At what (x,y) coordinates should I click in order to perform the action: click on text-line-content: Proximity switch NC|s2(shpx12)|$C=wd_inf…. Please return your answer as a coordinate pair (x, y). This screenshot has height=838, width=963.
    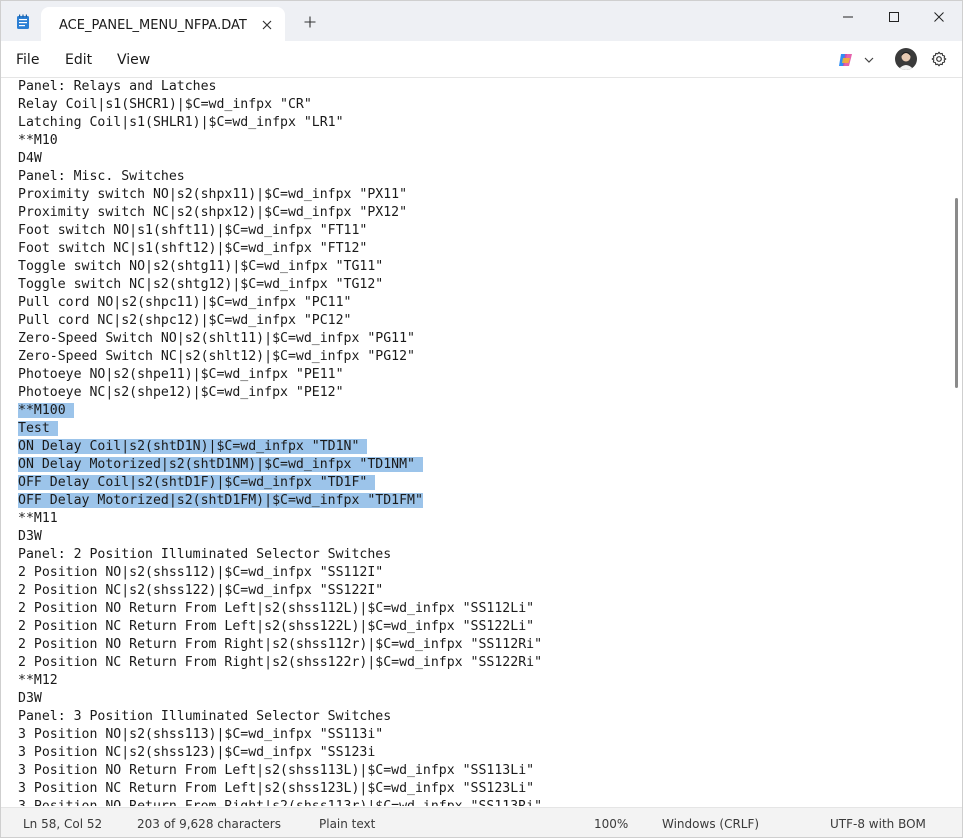
    Looking at the image, I should click on (213, 212).